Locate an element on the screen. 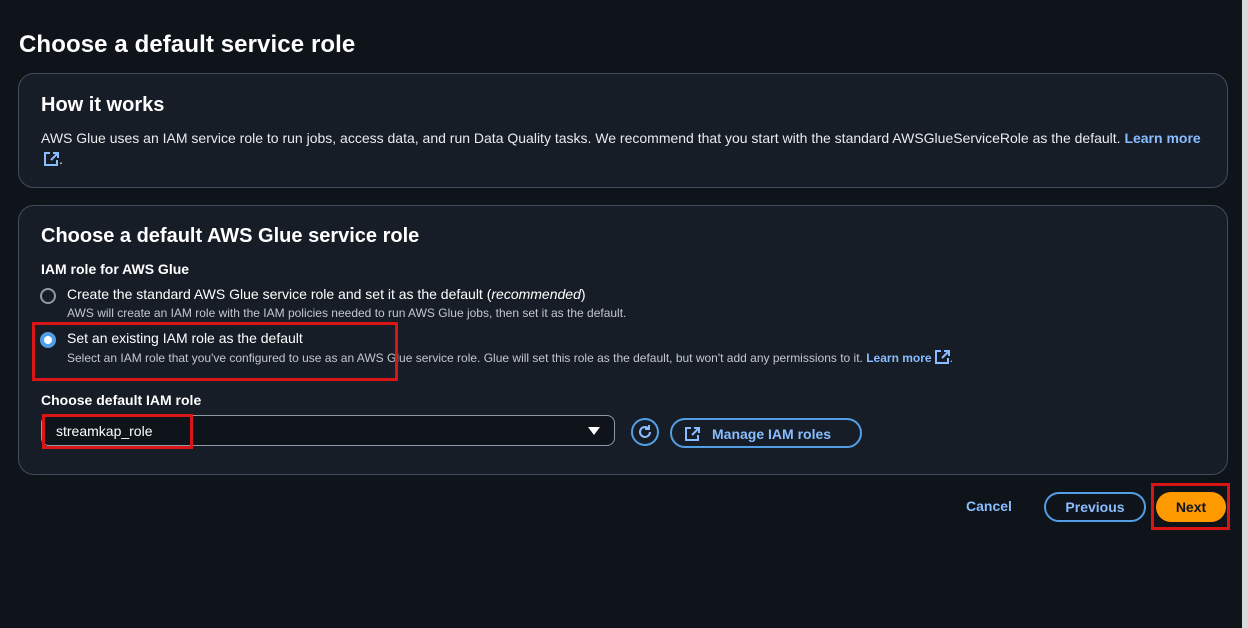  recommended-text: recommended is located at coordinates (536, 294).